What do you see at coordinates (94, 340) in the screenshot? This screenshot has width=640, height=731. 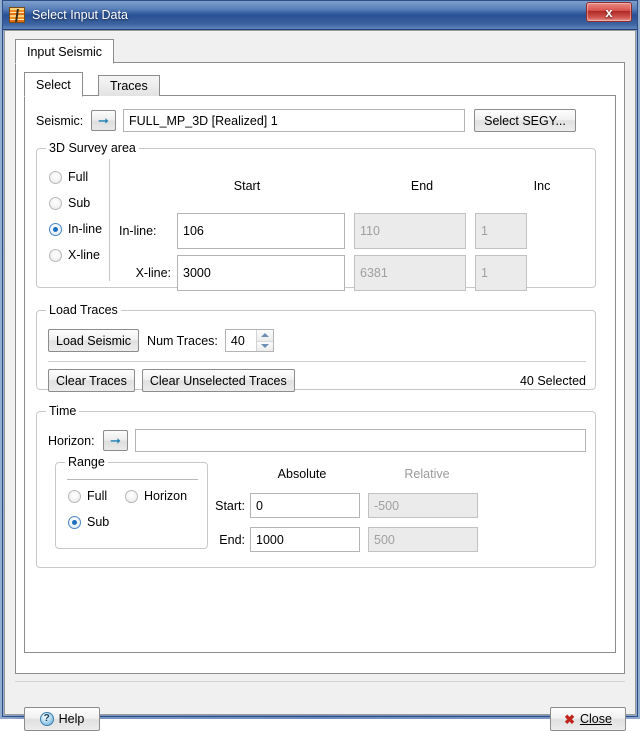 I see `load-seismic-button: Load Seismic` at bounding box center [94, 340].